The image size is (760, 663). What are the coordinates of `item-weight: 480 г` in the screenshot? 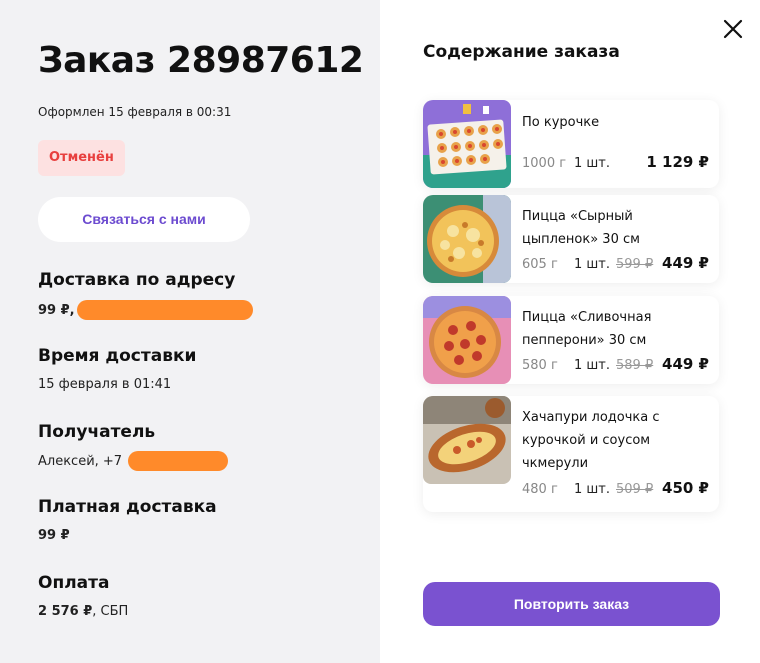 It's located at (540, 489).